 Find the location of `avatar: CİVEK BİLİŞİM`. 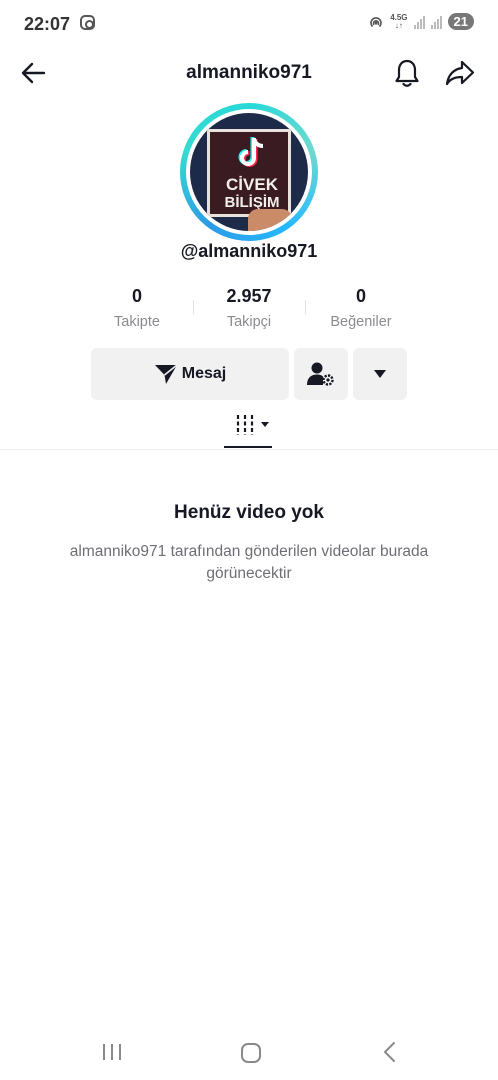

avatar: CİVEK BİLİŞİM is located at coordinates (249, 172).